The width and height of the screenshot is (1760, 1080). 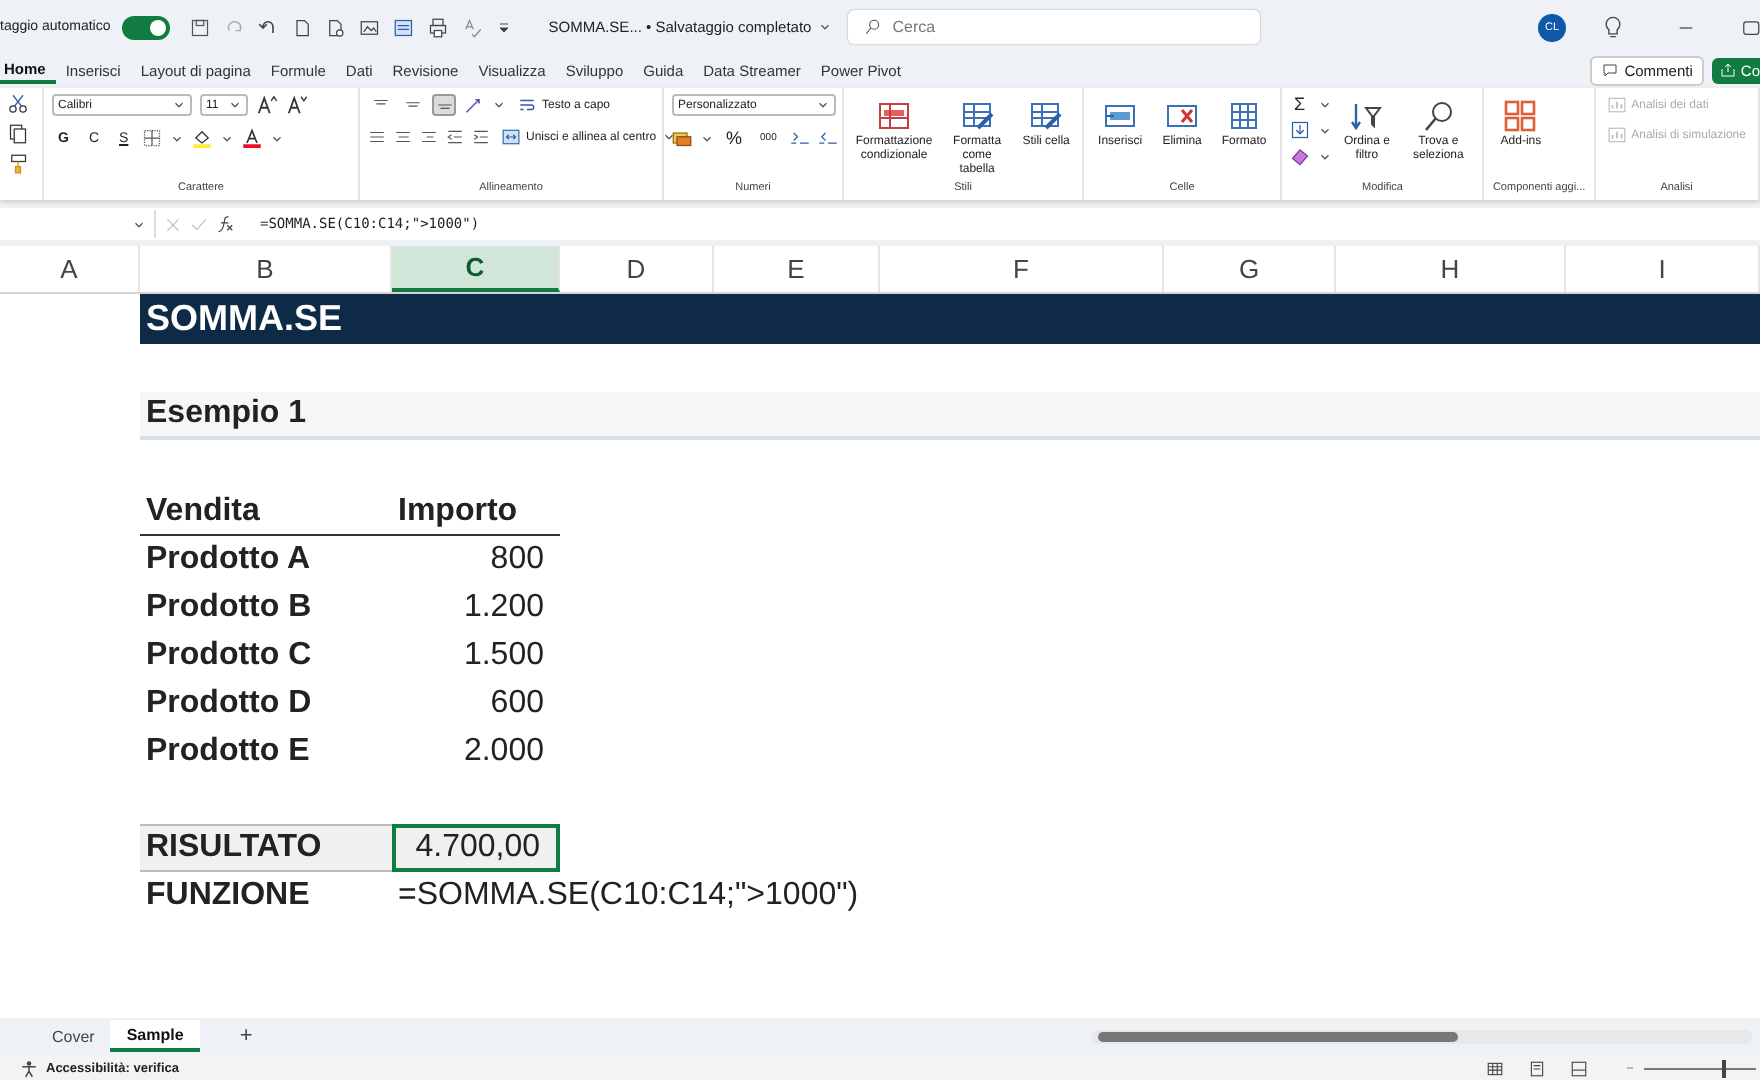 What do you see at coordinates (628, 896) in the screenshot?
I see `function-formula: =SOMMA.SE(C10:C14;">1000")` at bounding box center [628, 896].